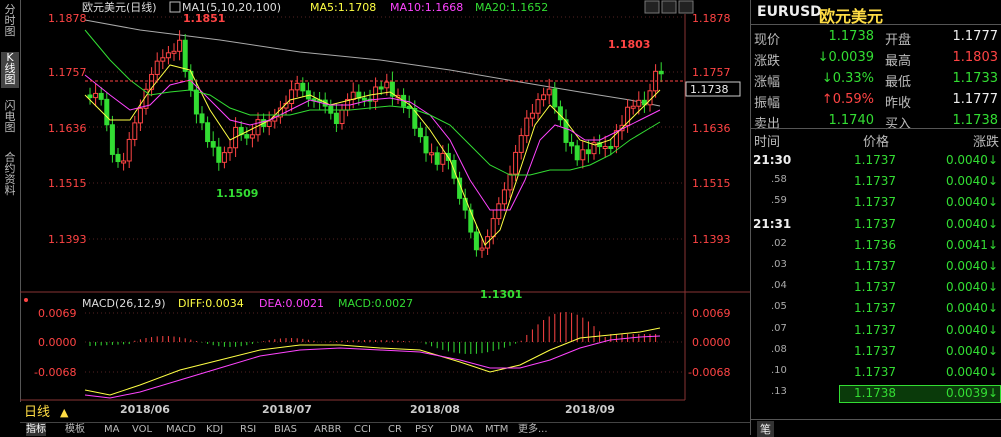 The height and width of the screenshot is (437, 1001). What do you see at coordinates (898, 82) in the screenshot?
I see `quote-label: 最低` at bounding box center [898, 82].